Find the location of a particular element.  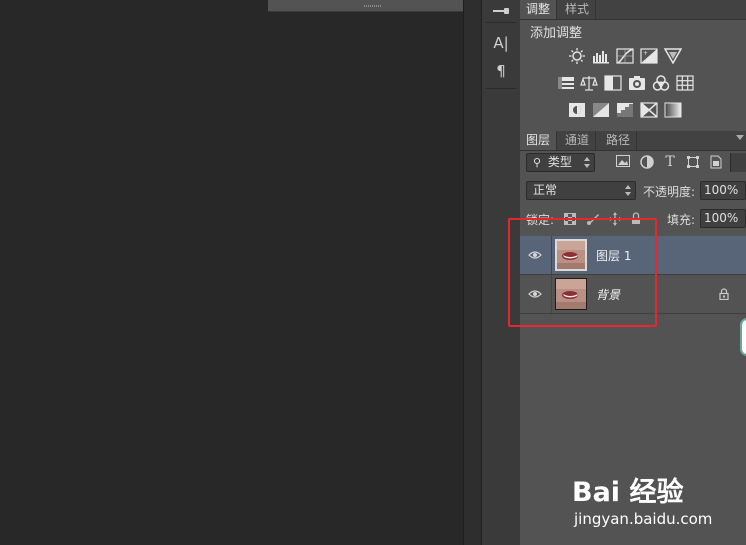

selective-color-icon is located at coordinates (649, 110).